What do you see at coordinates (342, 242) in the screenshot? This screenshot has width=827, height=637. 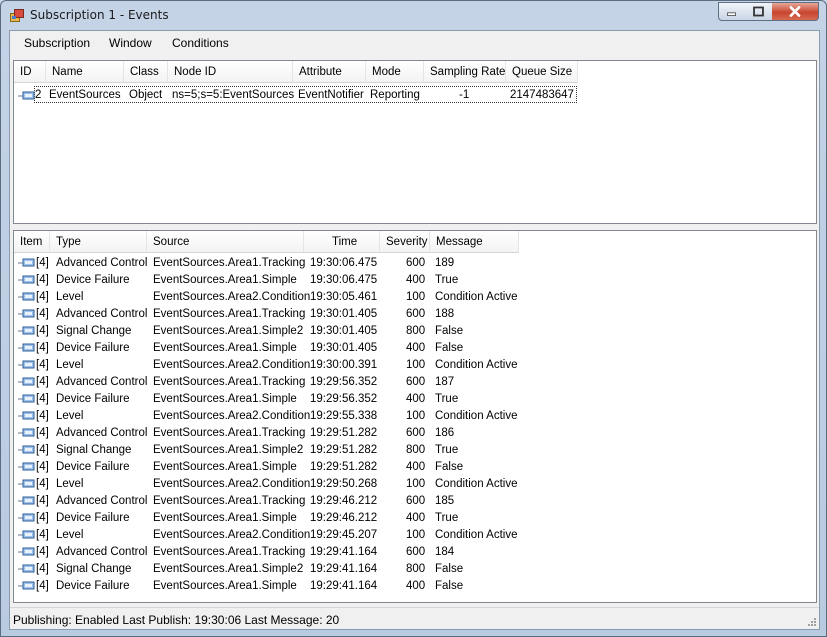 I see `col-time: Time` at bounding box center [342, 242].